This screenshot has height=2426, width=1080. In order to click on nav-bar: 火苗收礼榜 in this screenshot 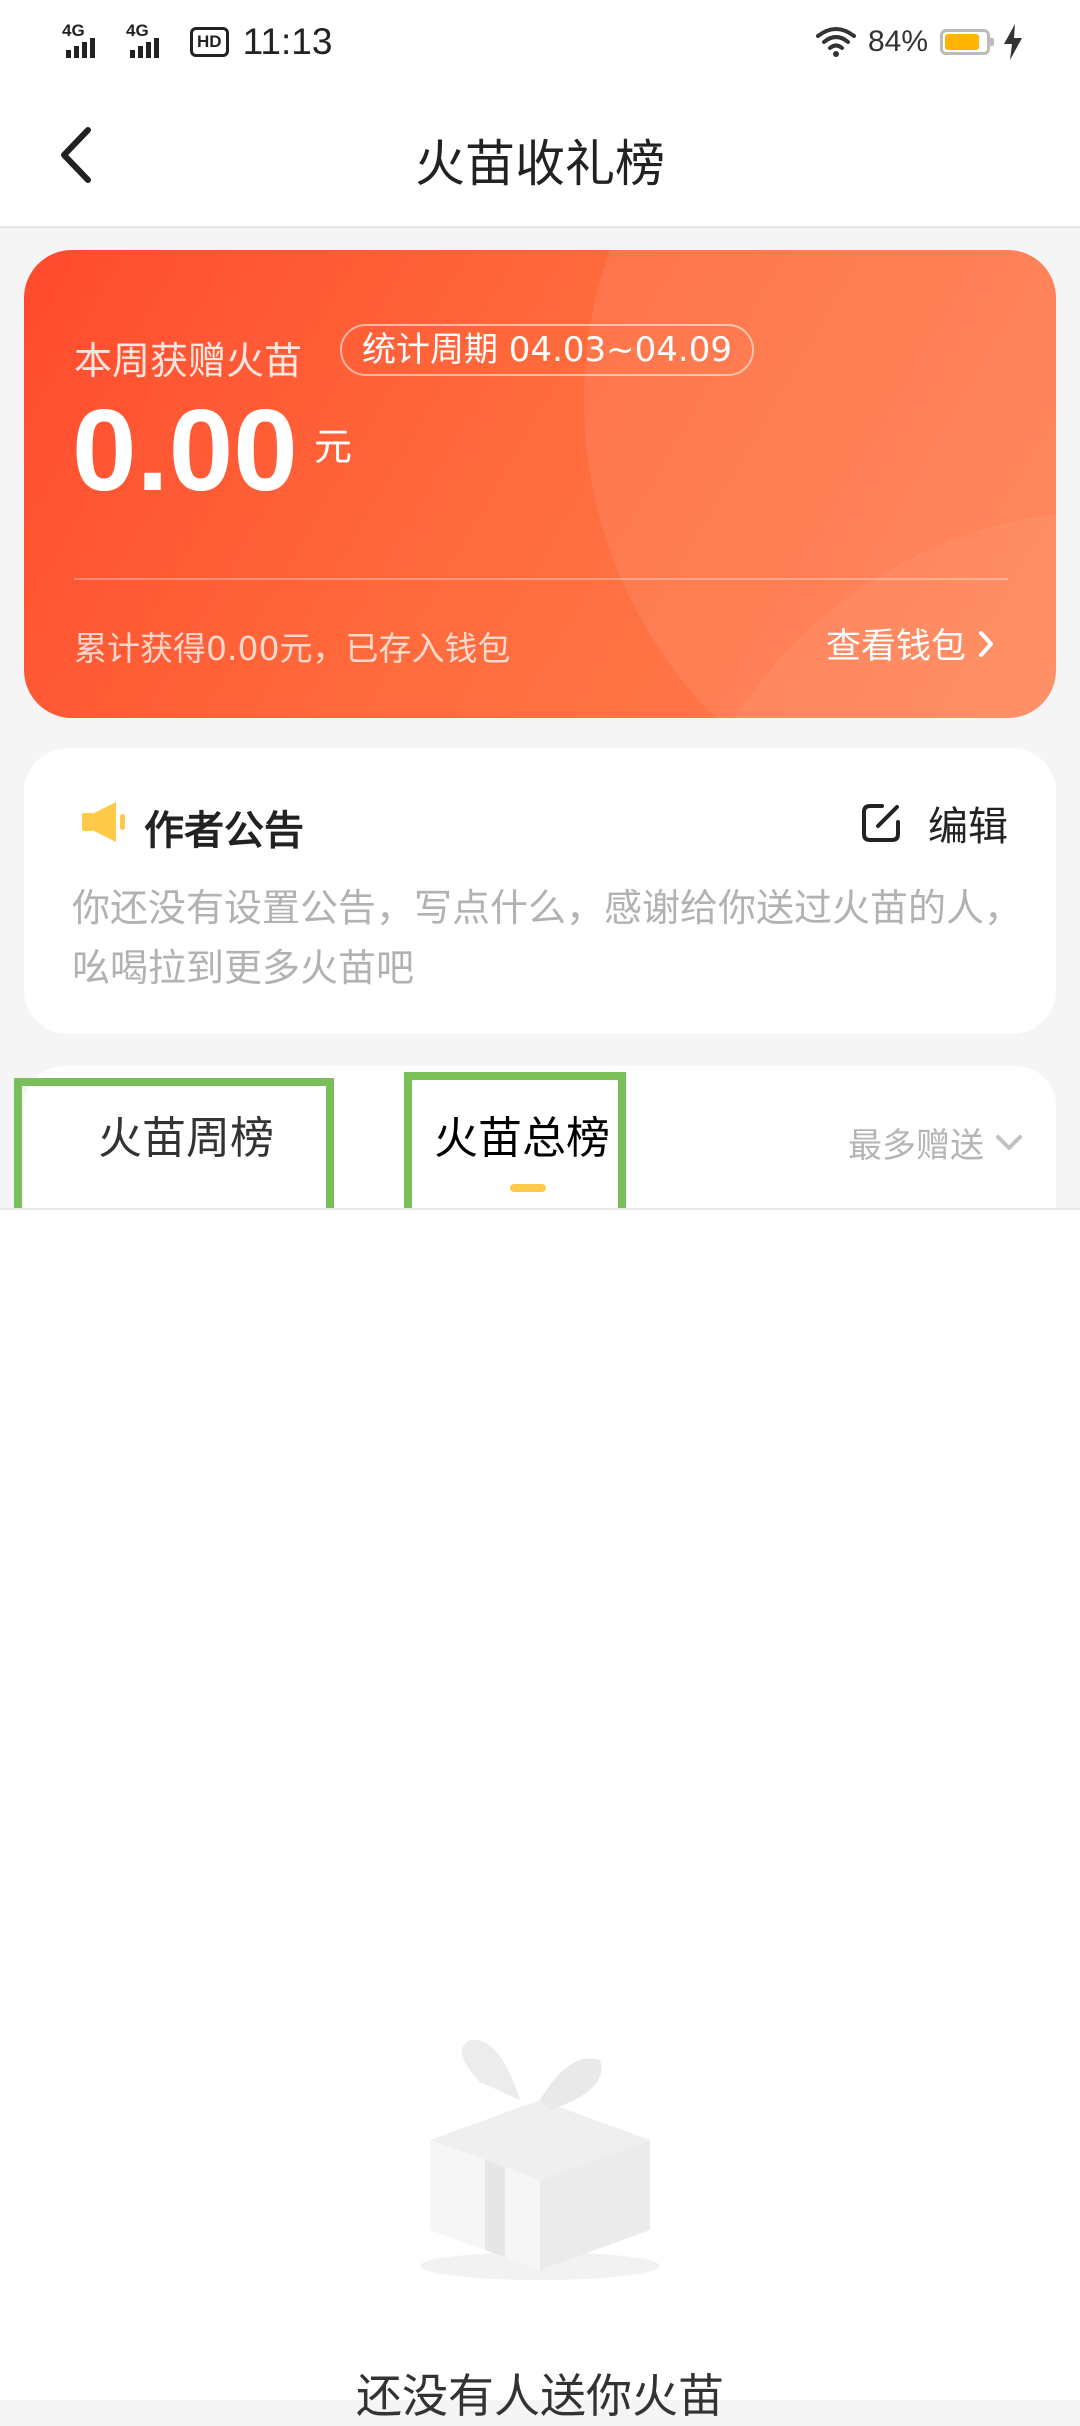, I will do `click(540, 156)`.